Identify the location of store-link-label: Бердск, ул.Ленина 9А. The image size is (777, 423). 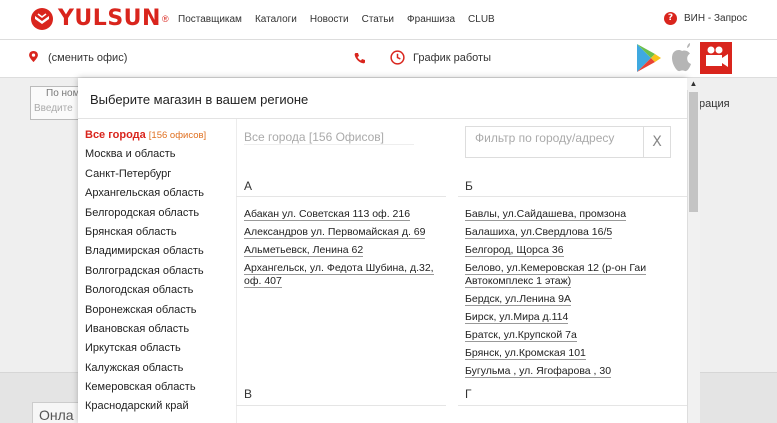
(518, 299).